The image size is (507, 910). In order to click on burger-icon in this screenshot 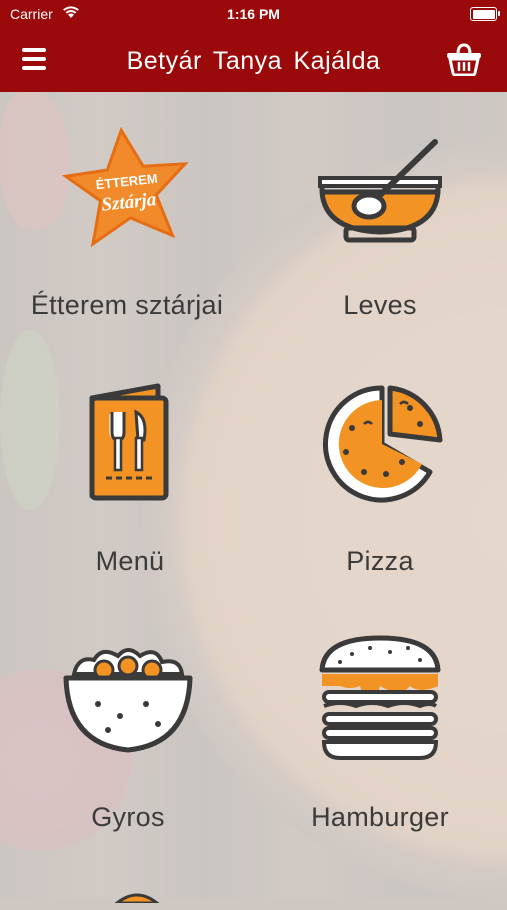, I will do `click(380, 699)`.